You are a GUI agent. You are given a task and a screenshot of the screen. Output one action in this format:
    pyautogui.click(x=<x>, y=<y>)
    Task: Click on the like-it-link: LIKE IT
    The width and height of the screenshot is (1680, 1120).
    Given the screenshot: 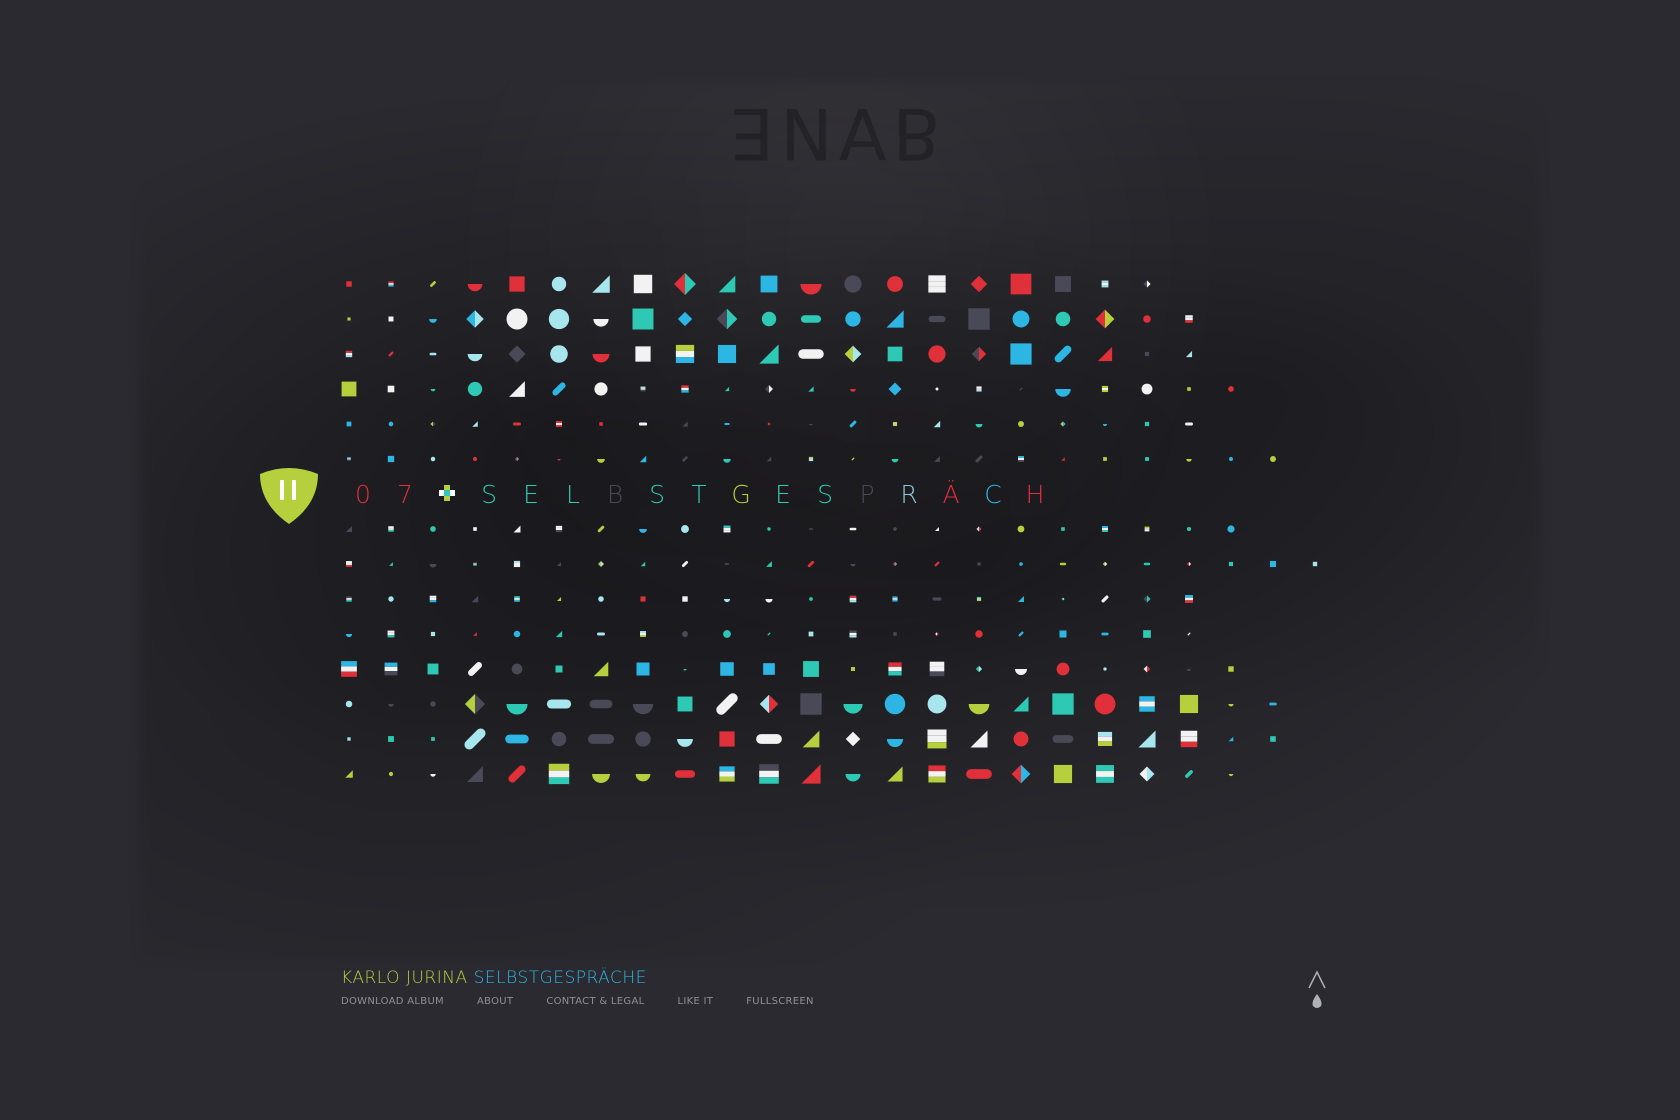 What is the action you would take?
    pyautogui.click(x=695, y=1001)
    